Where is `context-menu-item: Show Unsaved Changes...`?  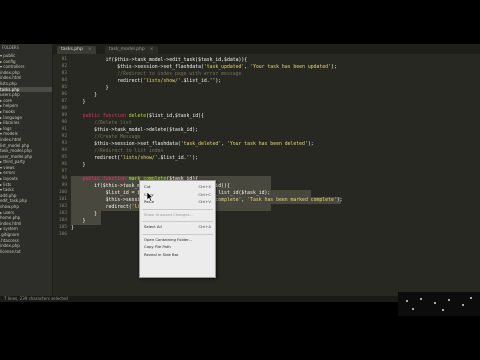 context-menu-item: Show Unsaved Changes... is located at coordinates (177, 215).